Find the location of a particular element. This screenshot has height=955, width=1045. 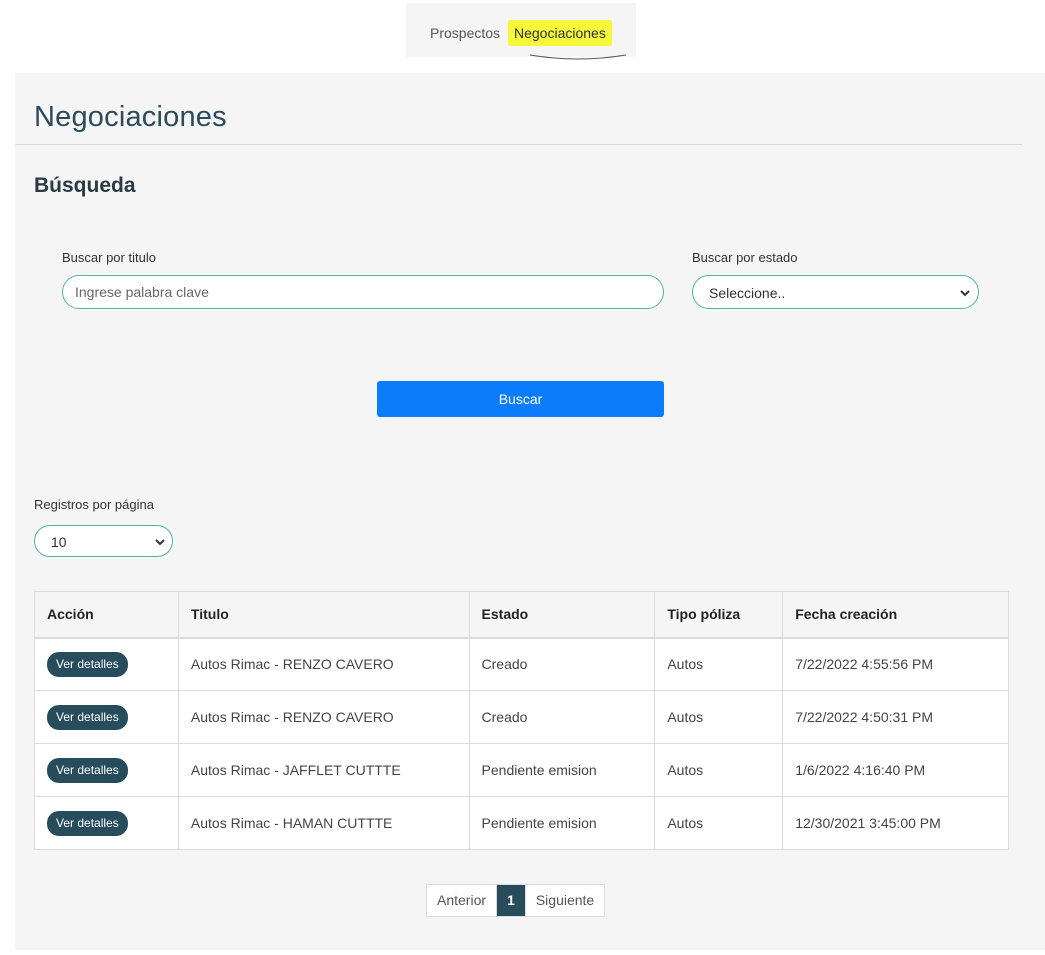

page-title: Negociaciones is located at coordinates (130, 117).